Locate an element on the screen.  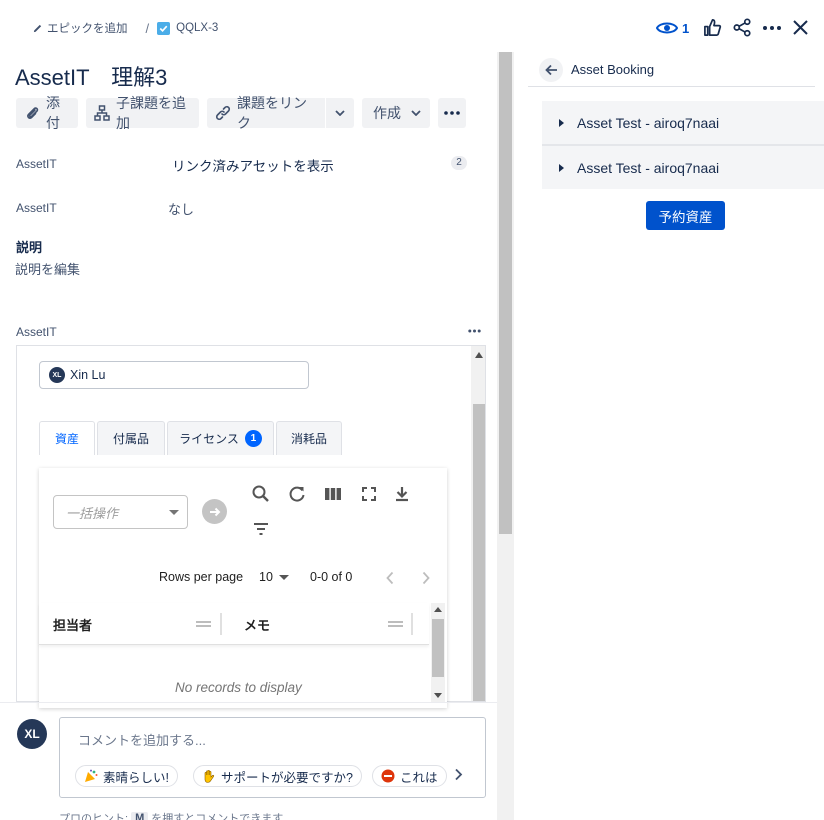
main-scrollbar-thumb is located at coordinates (505, 293).